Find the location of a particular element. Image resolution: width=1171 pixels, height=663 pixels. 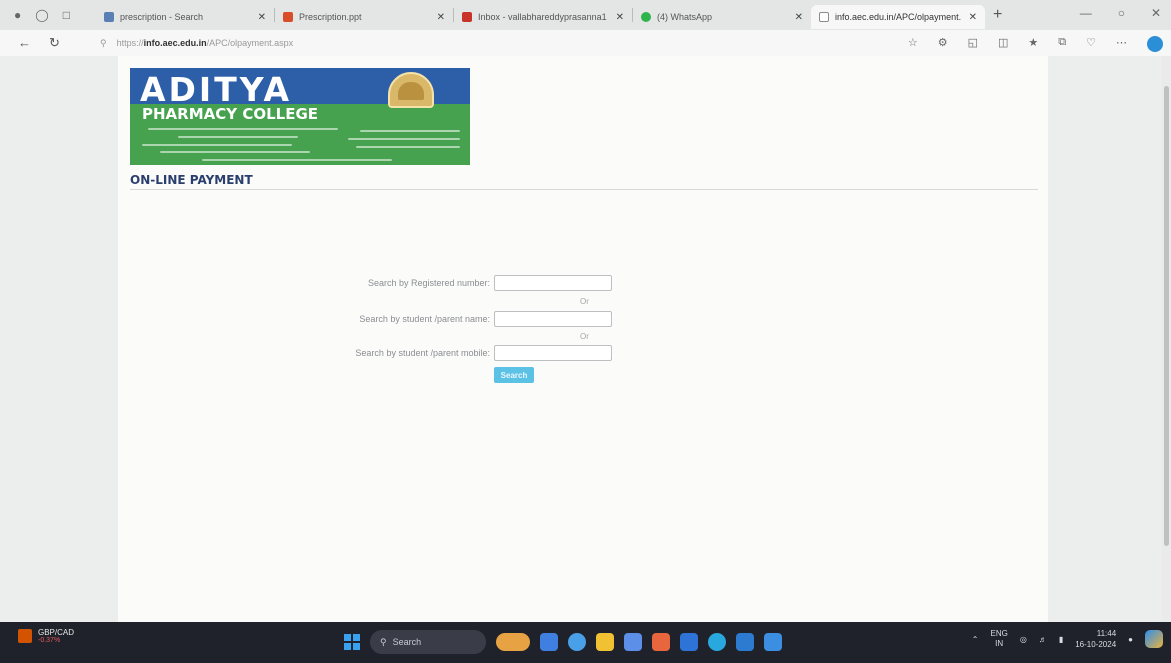

tab-search: prescription - Search ✕ is located at coordinates (185, 17).